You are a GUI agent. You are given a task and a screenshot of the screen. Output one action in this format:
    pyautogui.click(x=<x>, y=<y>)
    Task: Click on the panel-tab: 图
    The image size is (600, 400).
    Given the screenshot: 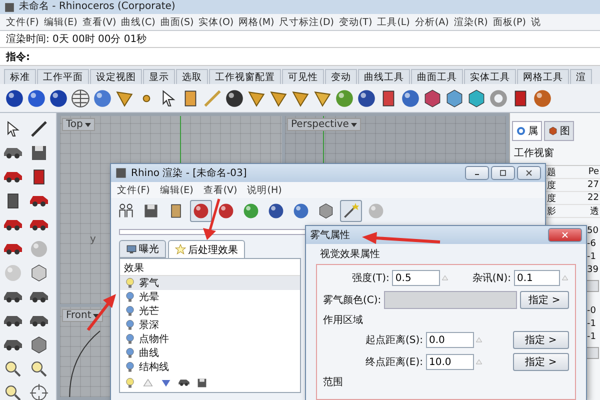 What is the action you would take?
    pyautogui.click(x=559, y=131)
    